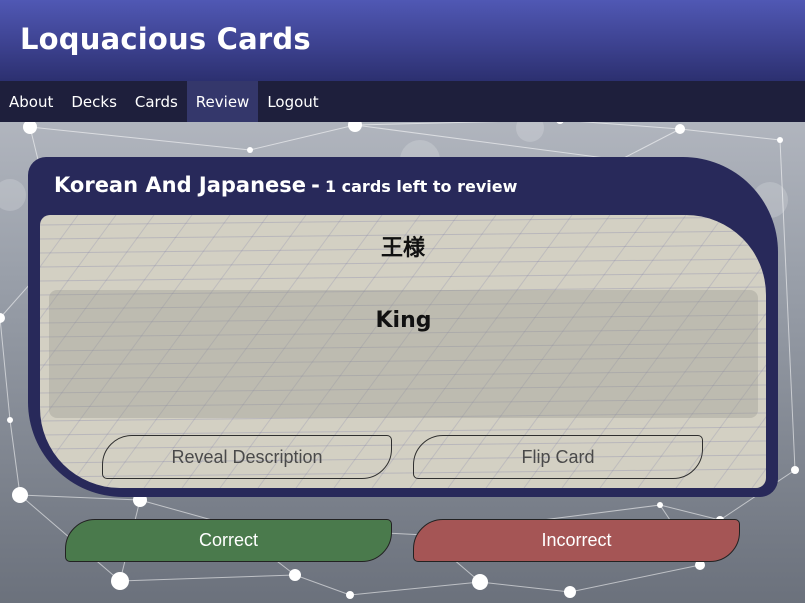 This screenshot has width=805, height=603. I want to click on network-bokeh, so click(13, 195).